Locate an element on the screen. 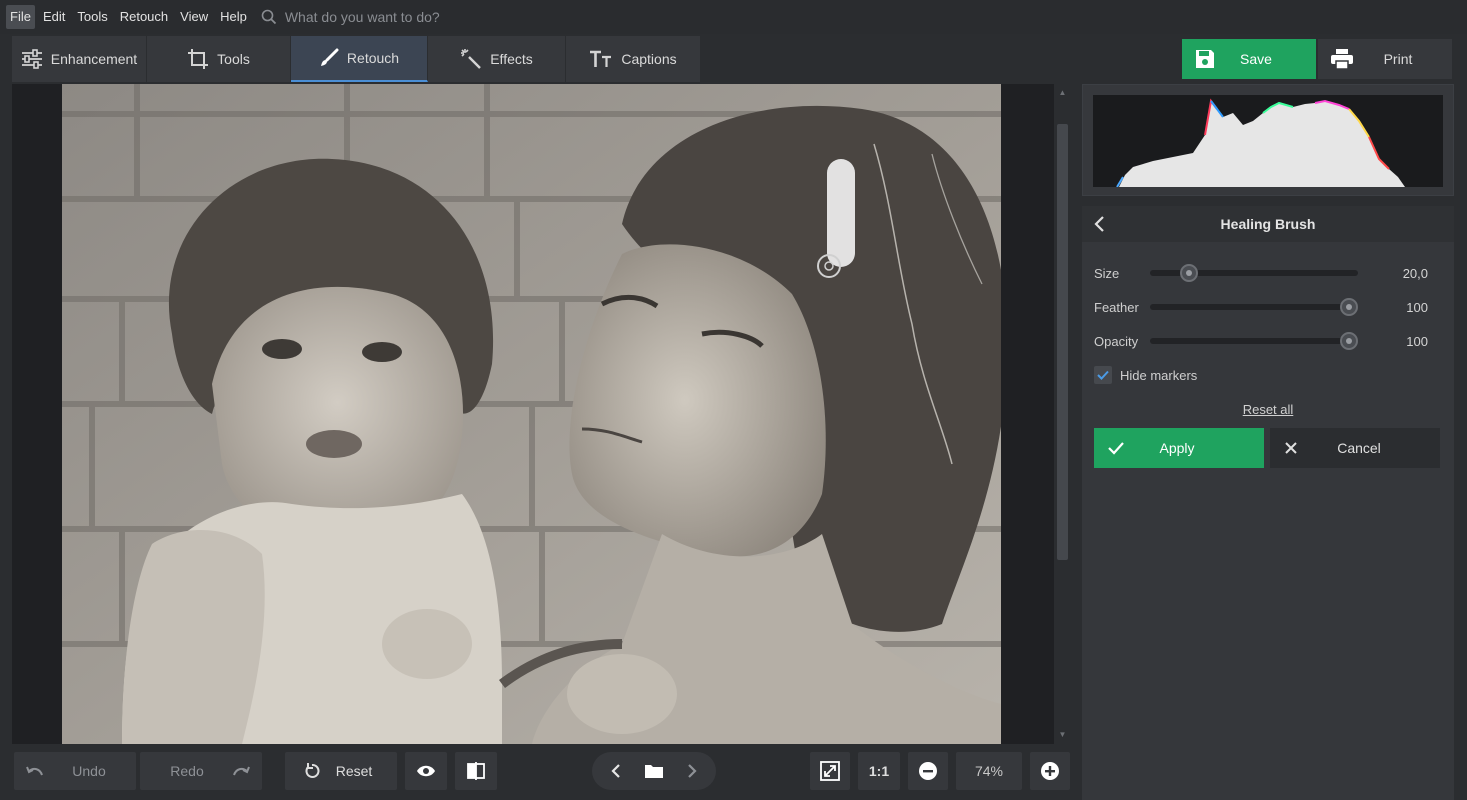  hide-markers-row: Hide markers is located at coordinates (1145, 375).